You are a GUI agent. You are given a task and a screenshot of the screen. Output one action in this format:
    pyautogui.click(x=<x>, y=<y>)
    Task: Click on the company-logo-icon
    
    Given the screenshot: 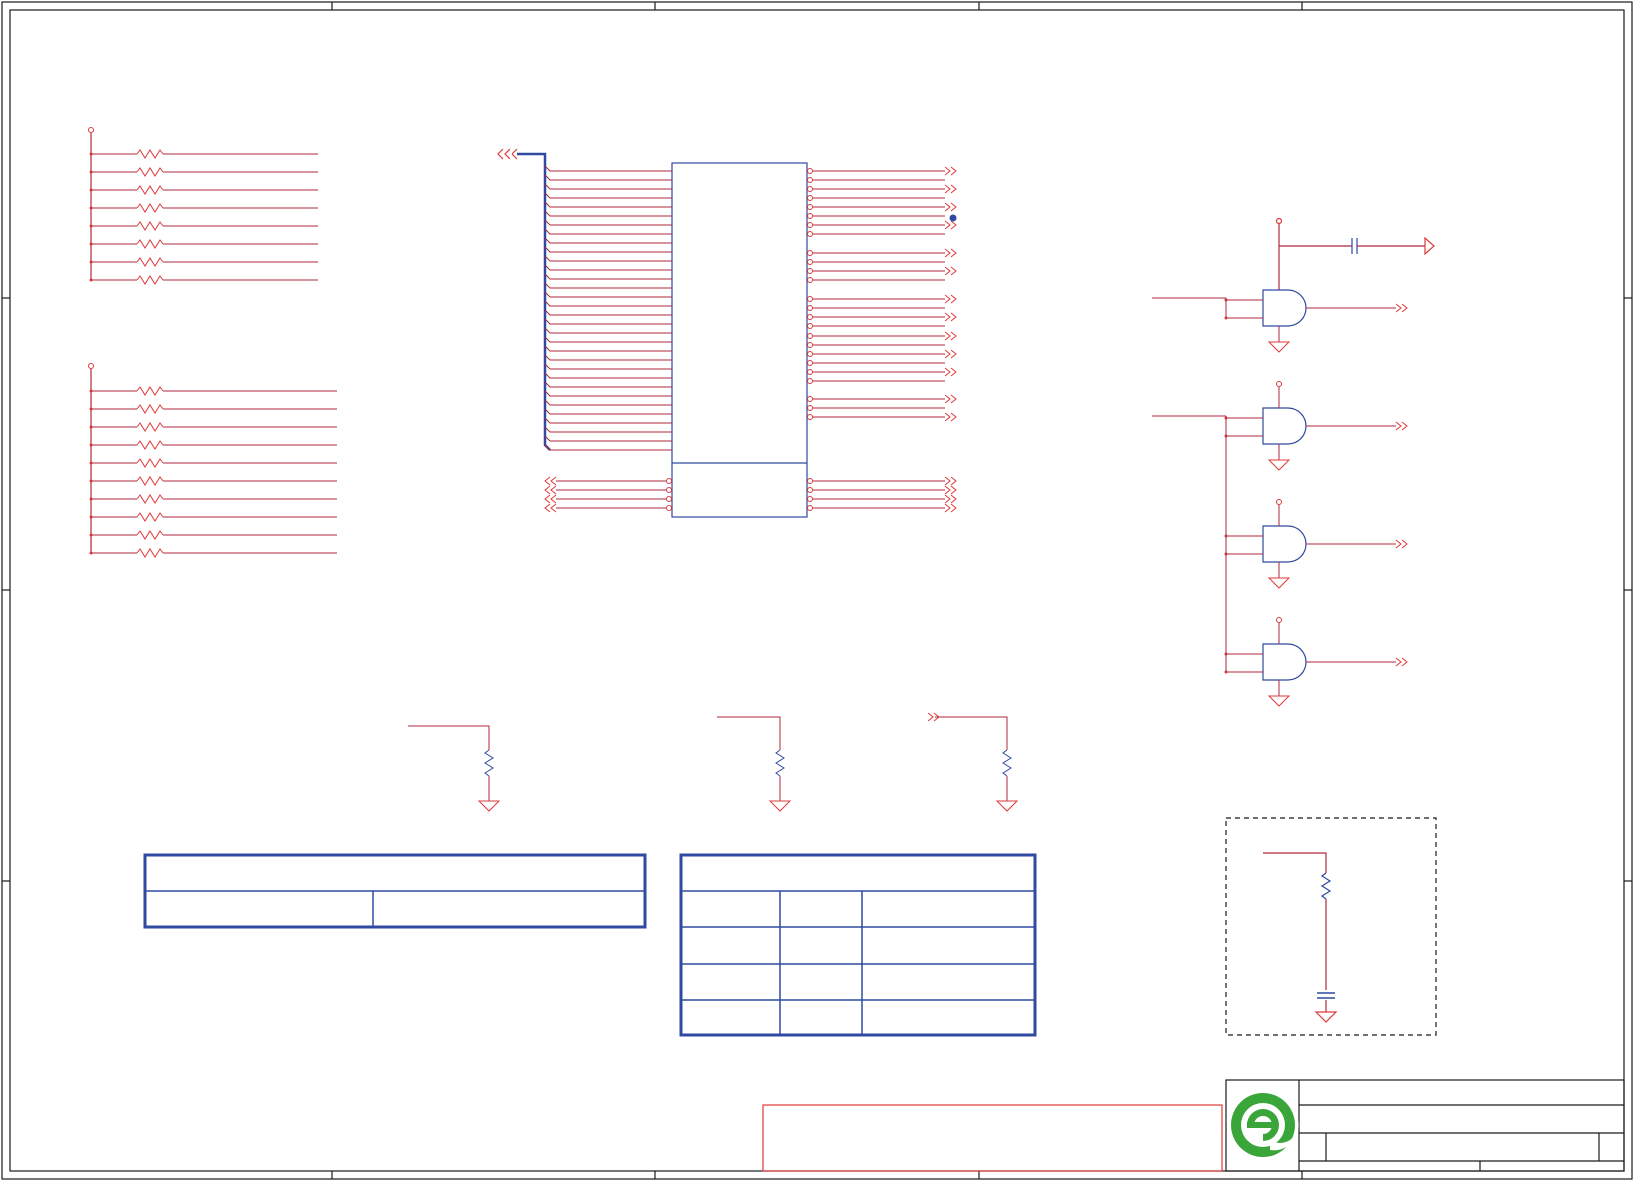 What is the action you would take?
    pyautogui.click(x=1265, y=1125)
    